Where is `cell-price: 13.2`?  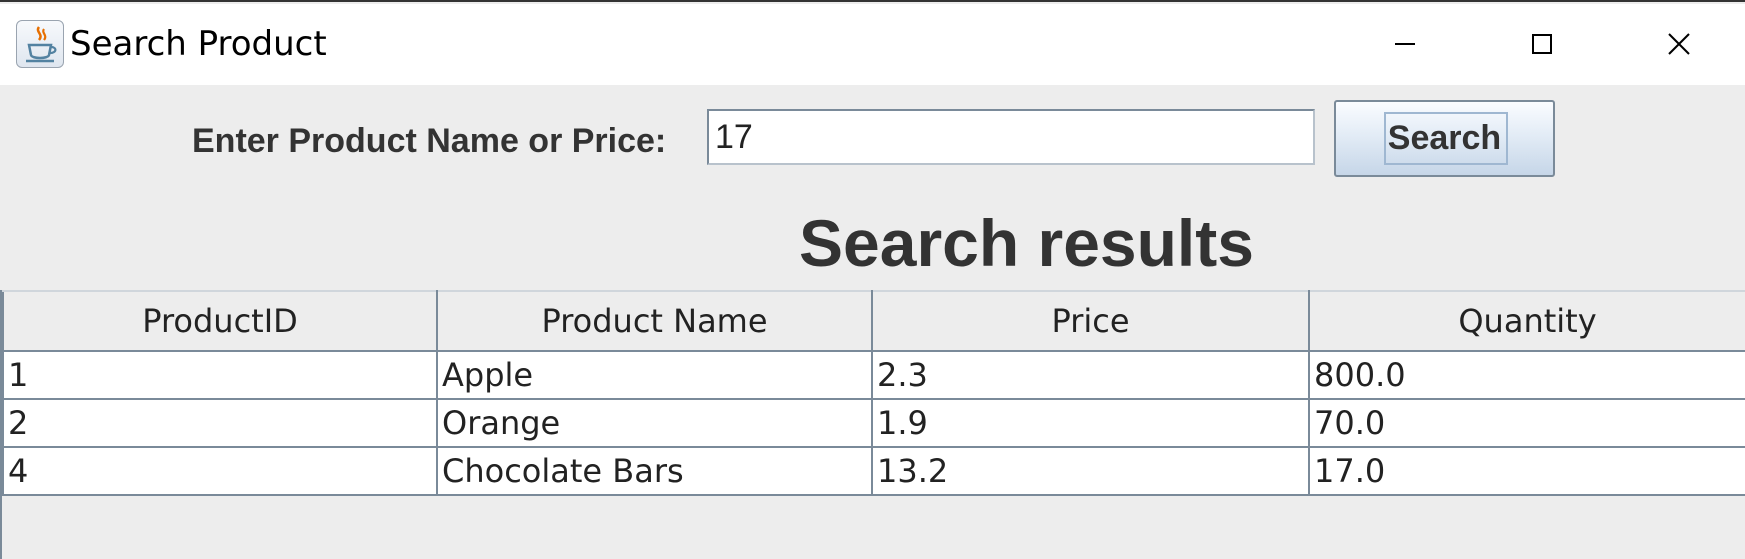 cell-price: 13.2 is located at coordinates (1090, 471).